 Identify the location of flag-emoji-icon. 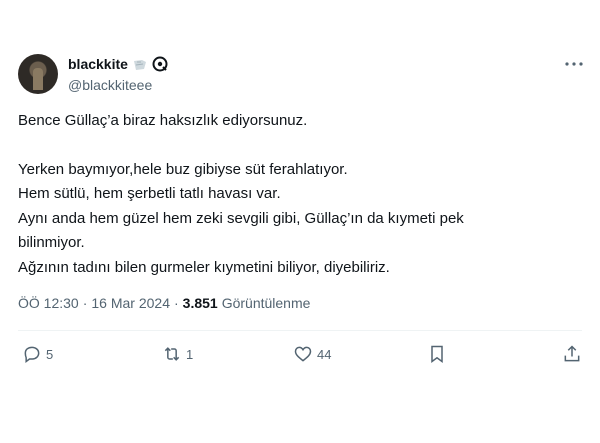
(140, 64).